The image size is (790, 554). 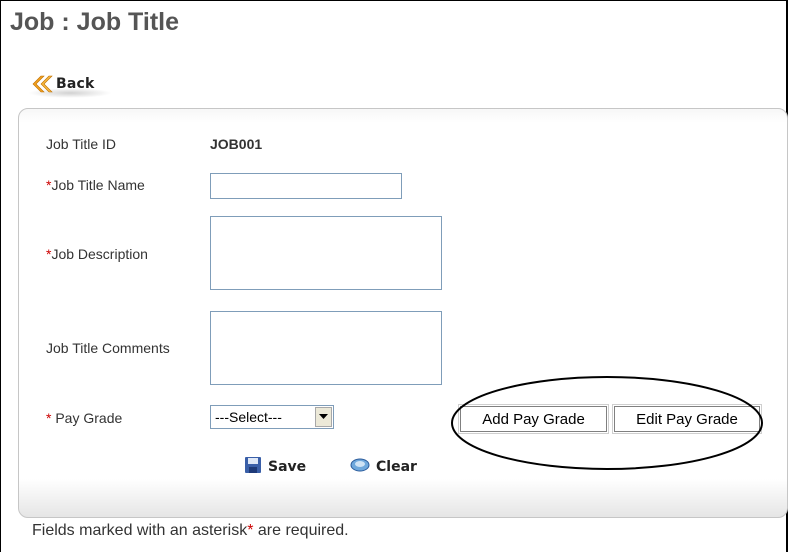 I want to click on job-title-comments-textarea, so click(x=326, y=348).